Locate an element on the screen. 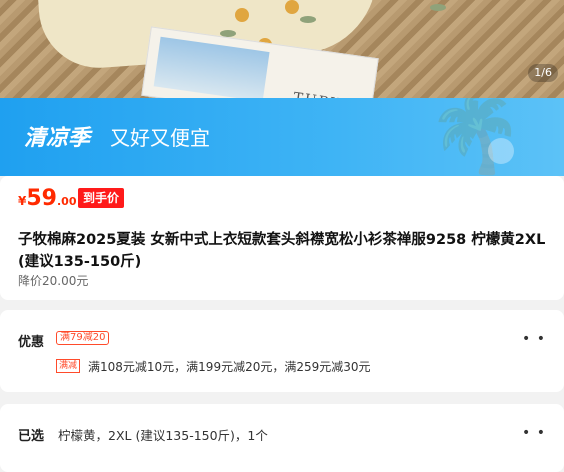 The image size is (564, 472). final-price-badge: 到手价 is located at coordinates (101, 198).